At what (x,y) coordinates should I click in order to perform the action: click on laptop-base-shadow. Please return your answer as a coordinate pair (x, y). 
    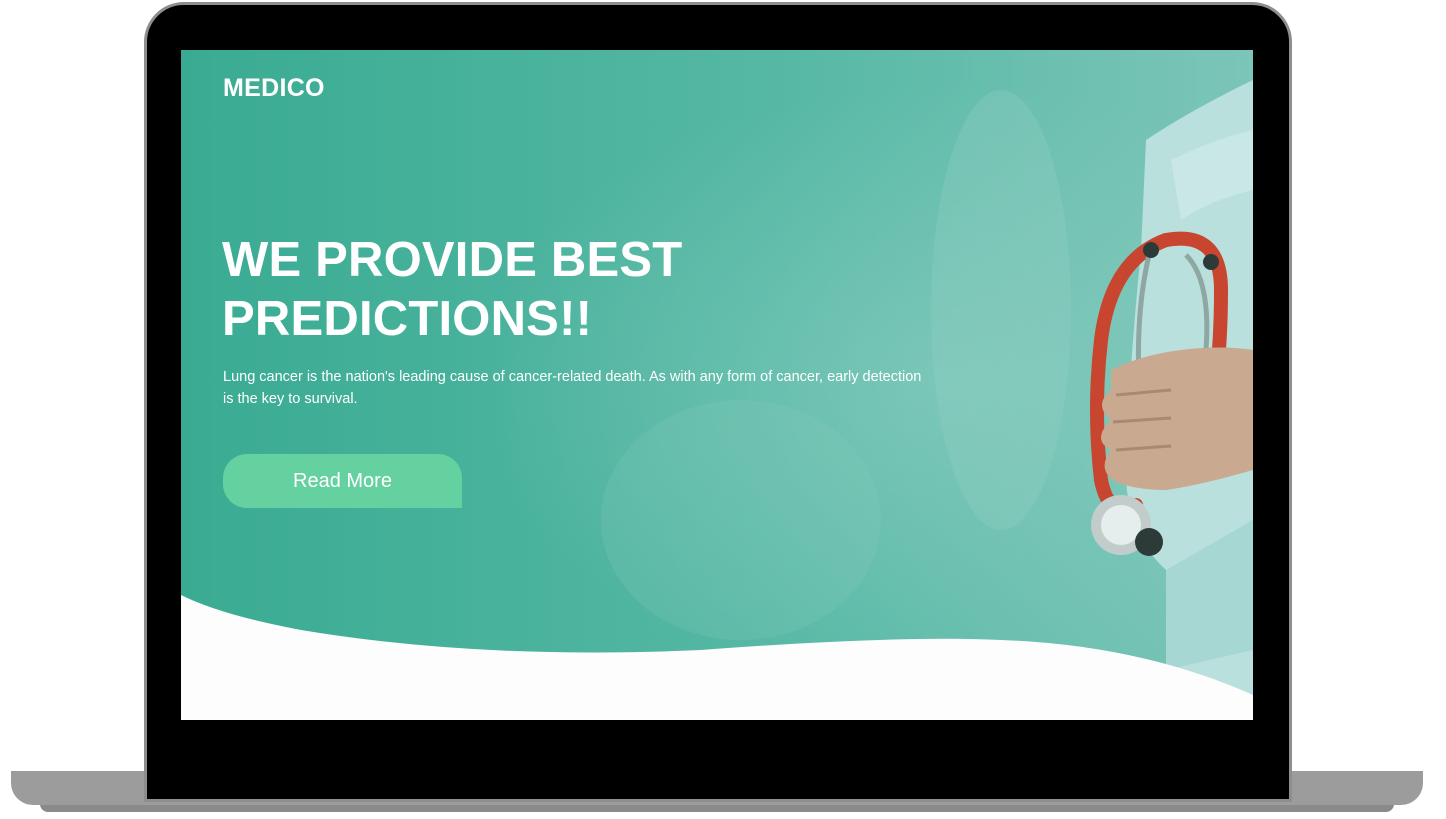
    Looking at the image, I should click on (717, 808).